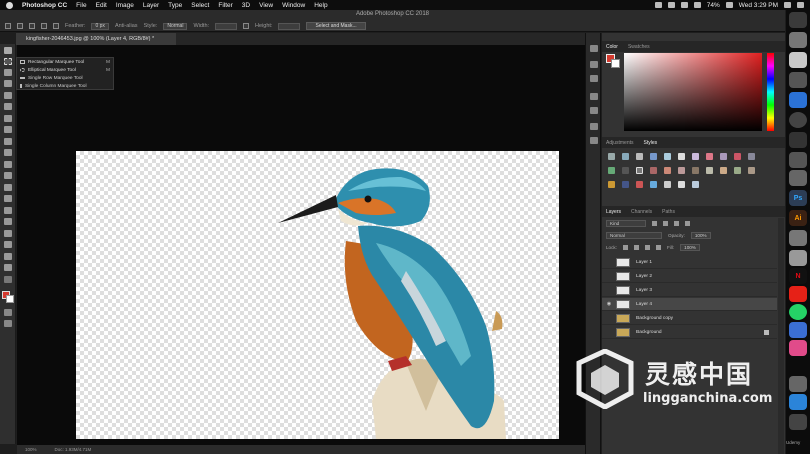 The height and width of the screenshot is (454, 810). I want to click on flyout-item-single-row-marquee: Single Row Marquee Tool, so click(65, 78).